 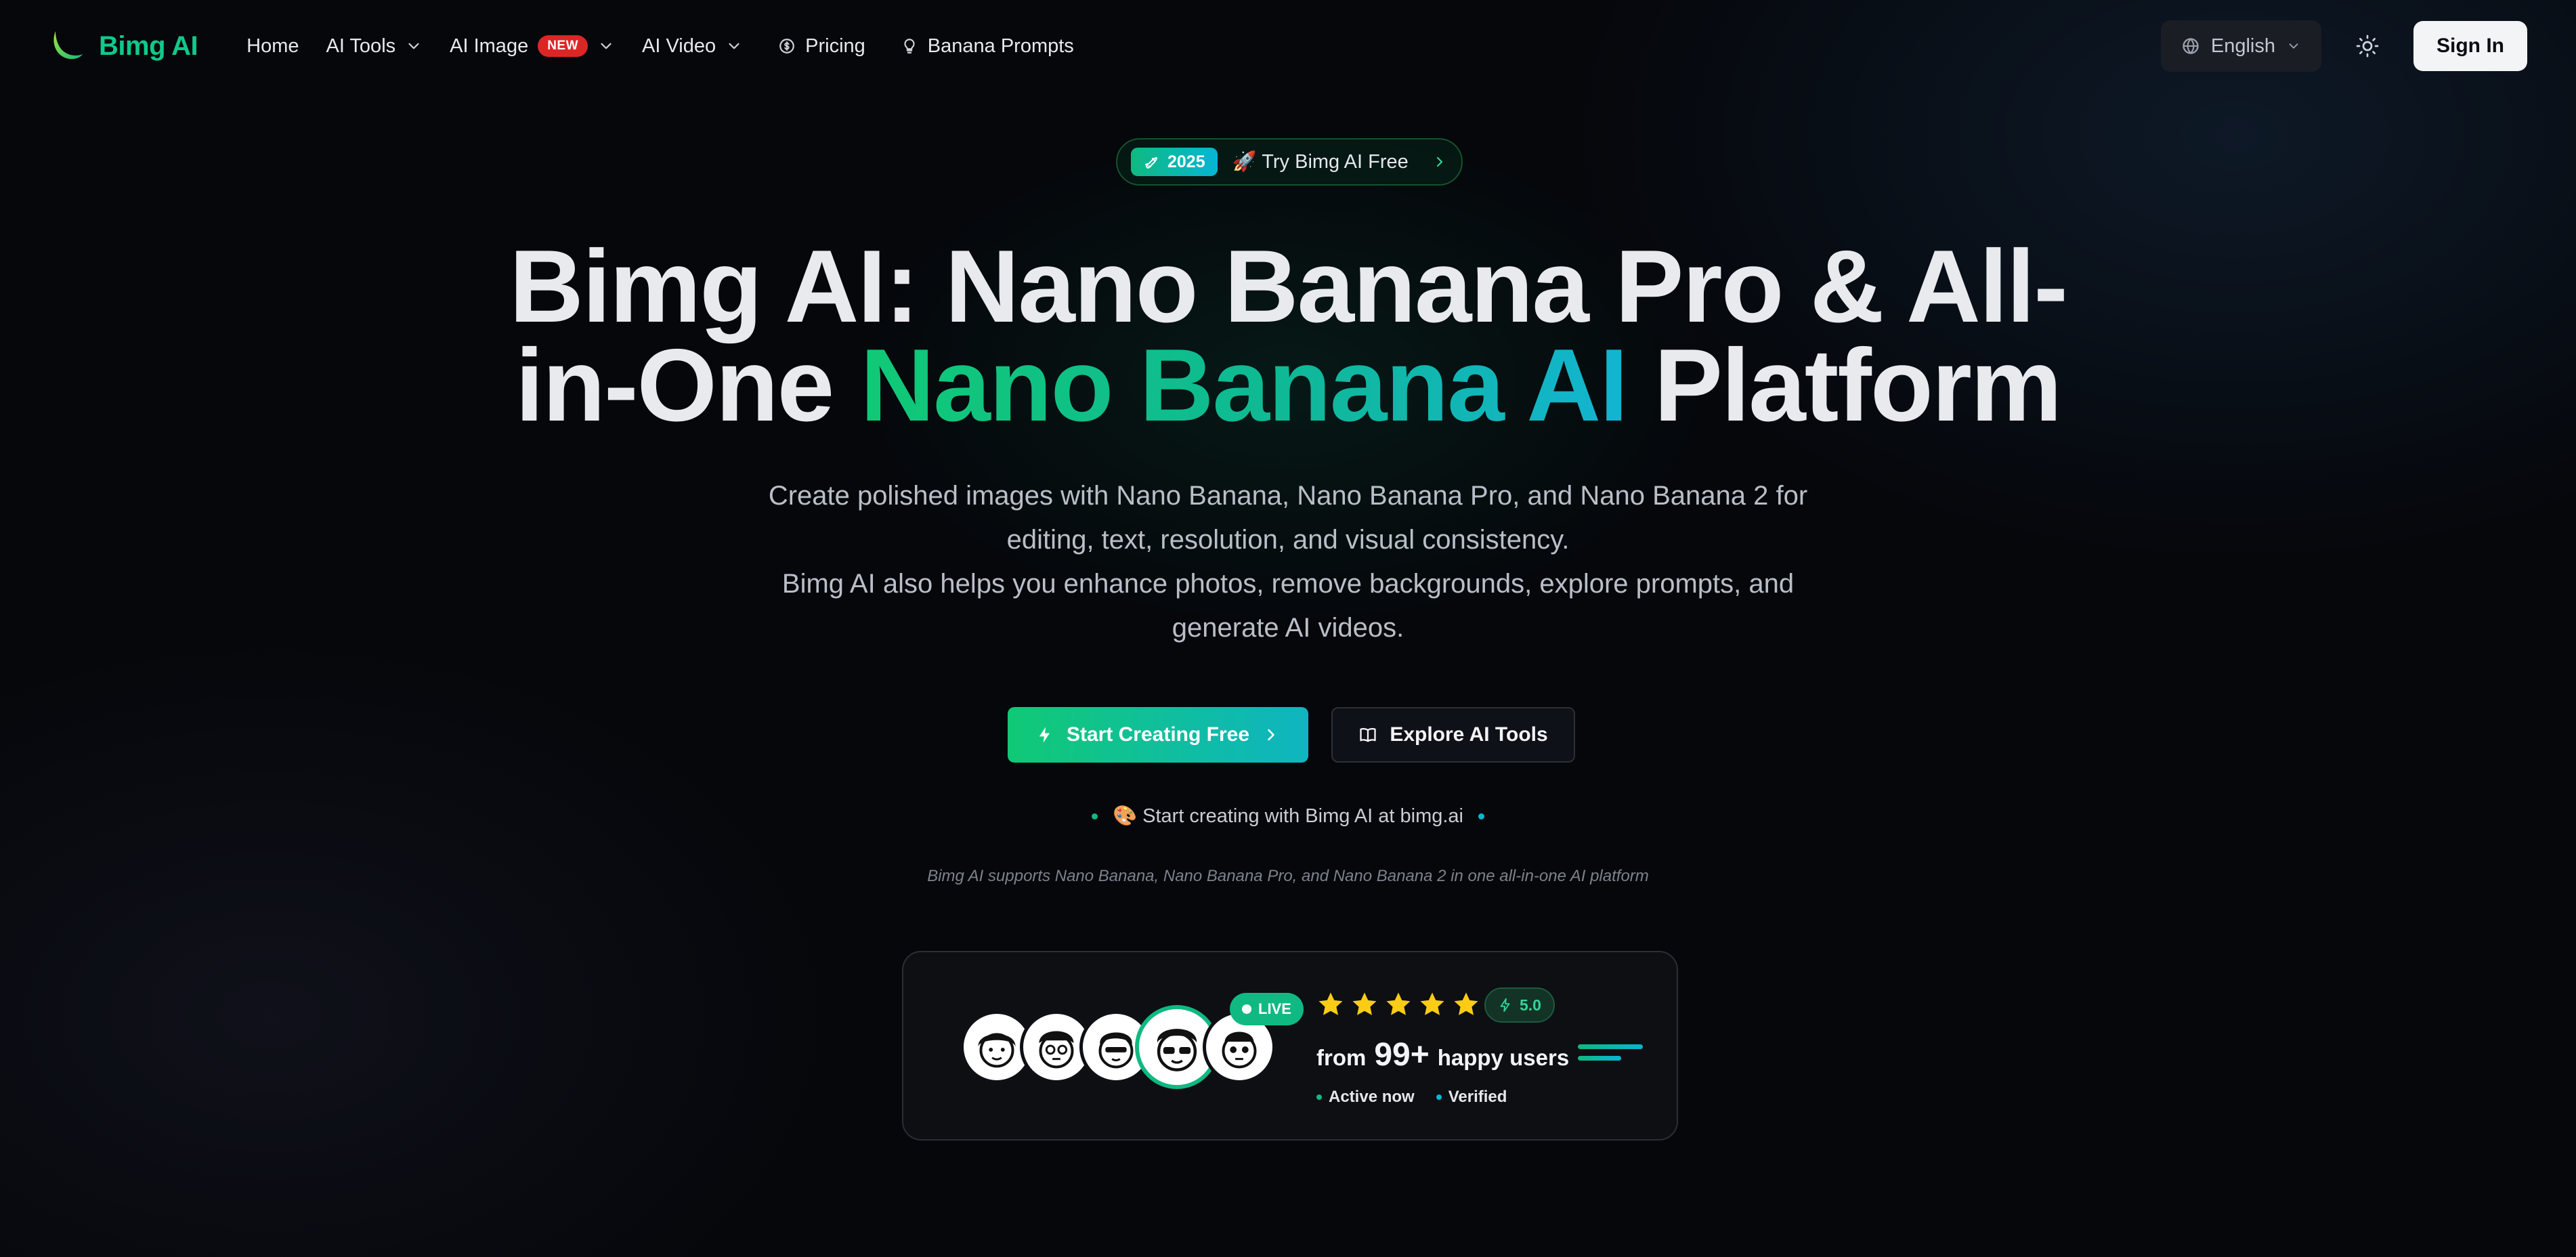 I want to click on lightbulb-icon, so click(x=909, y=46).